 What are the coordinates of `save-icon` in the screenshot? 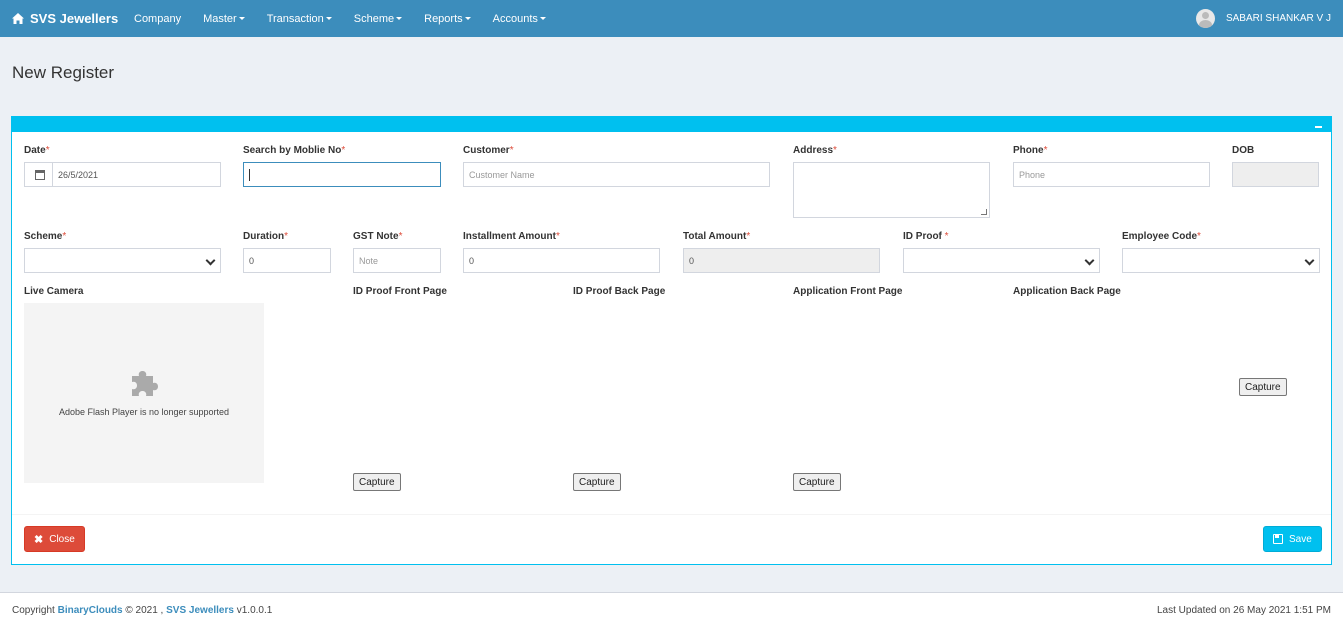 It's located at (1278, 539).